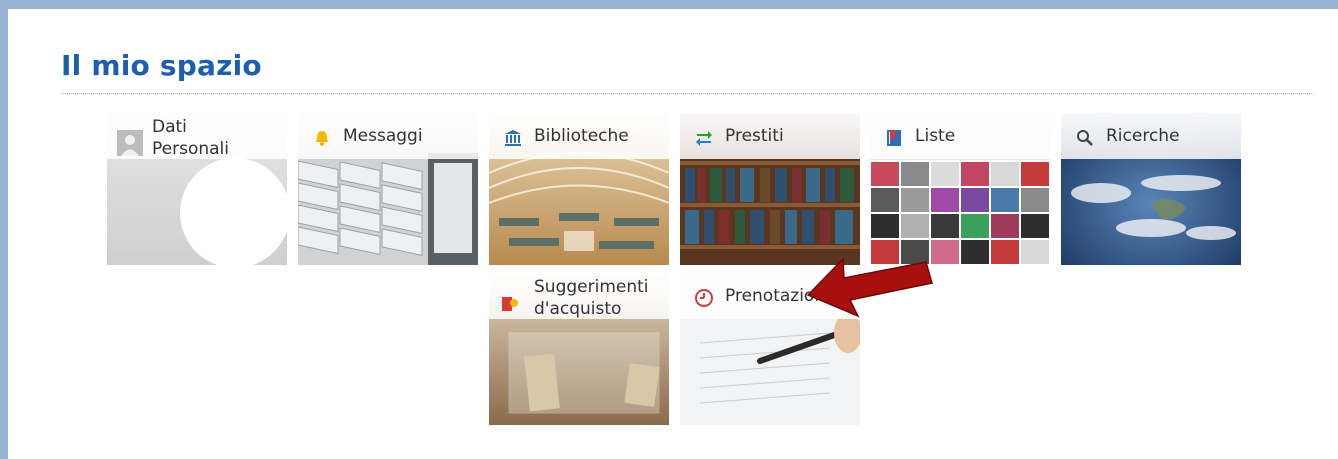  Describe the element at coordinates (579, 349) in the screenshot. I see `tile-suggerimenti-acquisto: Suggerimenti d'acquisto` at that location.